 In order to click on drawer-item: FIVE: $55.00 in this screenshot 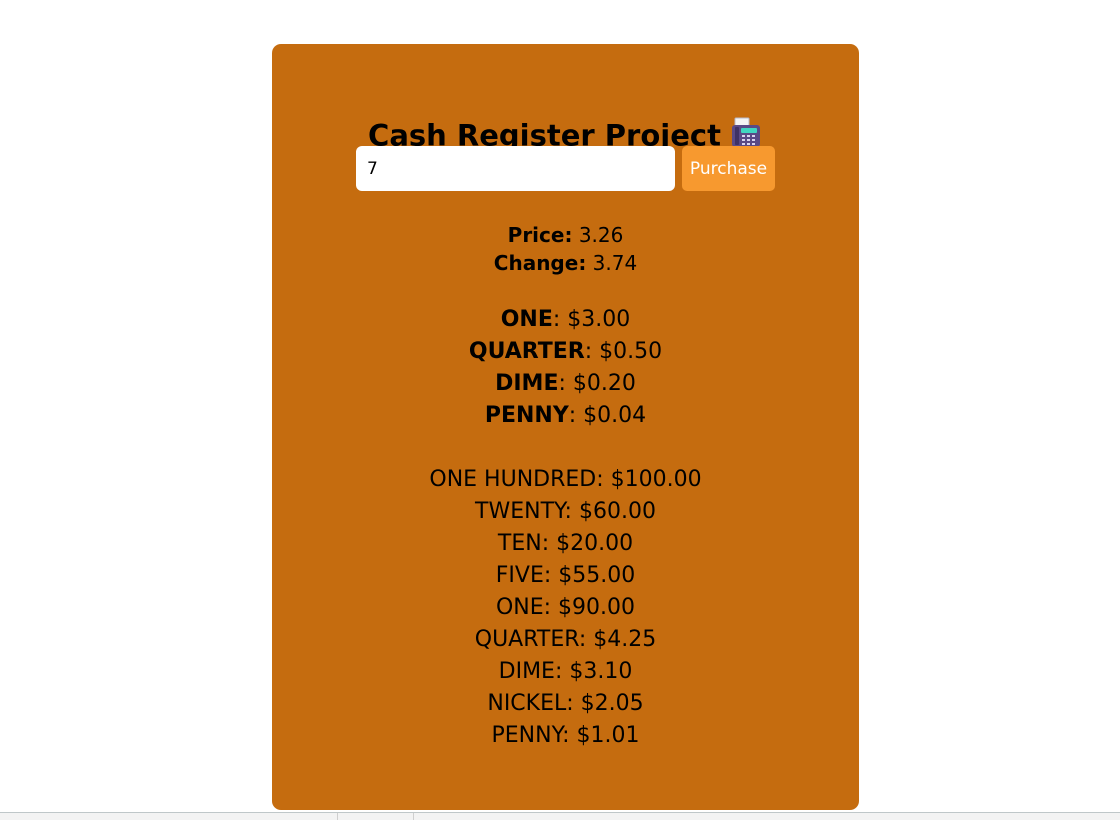, I will do `click(565, 575)`.